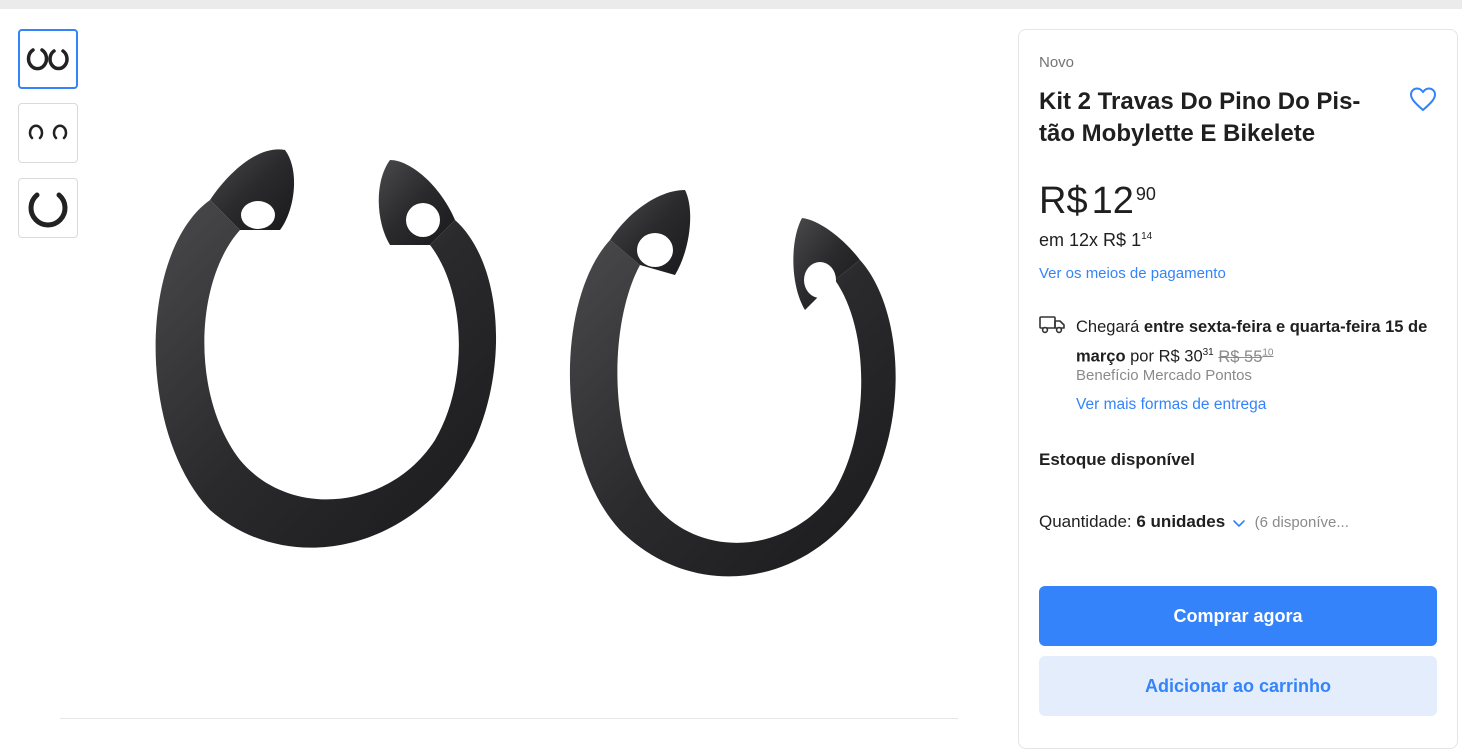  What do you see at coordinates (1208, 352) in the screenshot?
I see `shipping-price-cents: 31` at bounding box center [1208, 352].